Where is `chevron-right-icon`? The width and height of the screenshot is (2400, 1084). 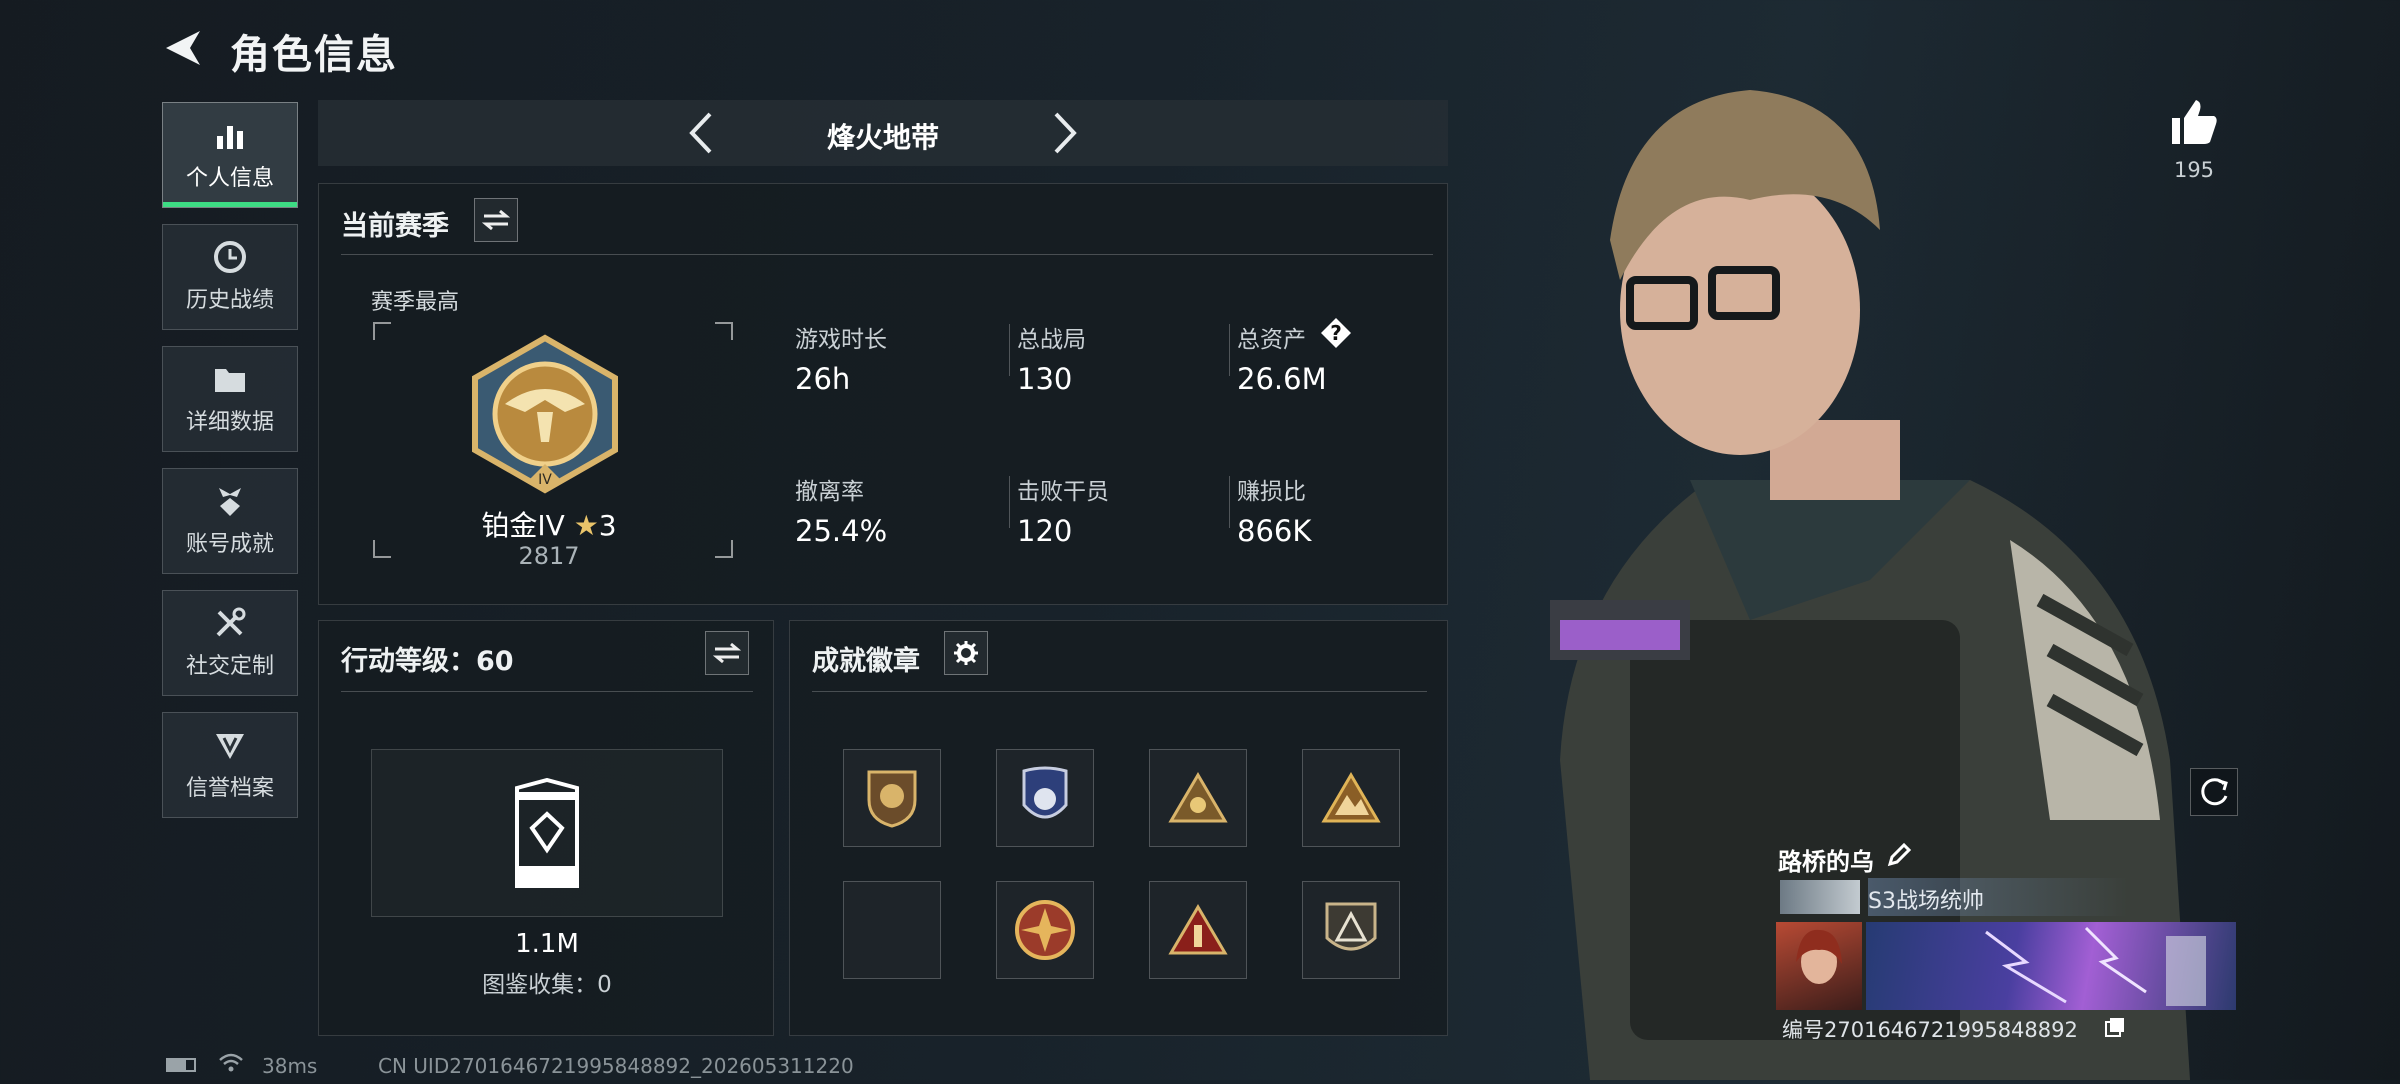 chevron-right-icon is located at coordinates (1065, 133).